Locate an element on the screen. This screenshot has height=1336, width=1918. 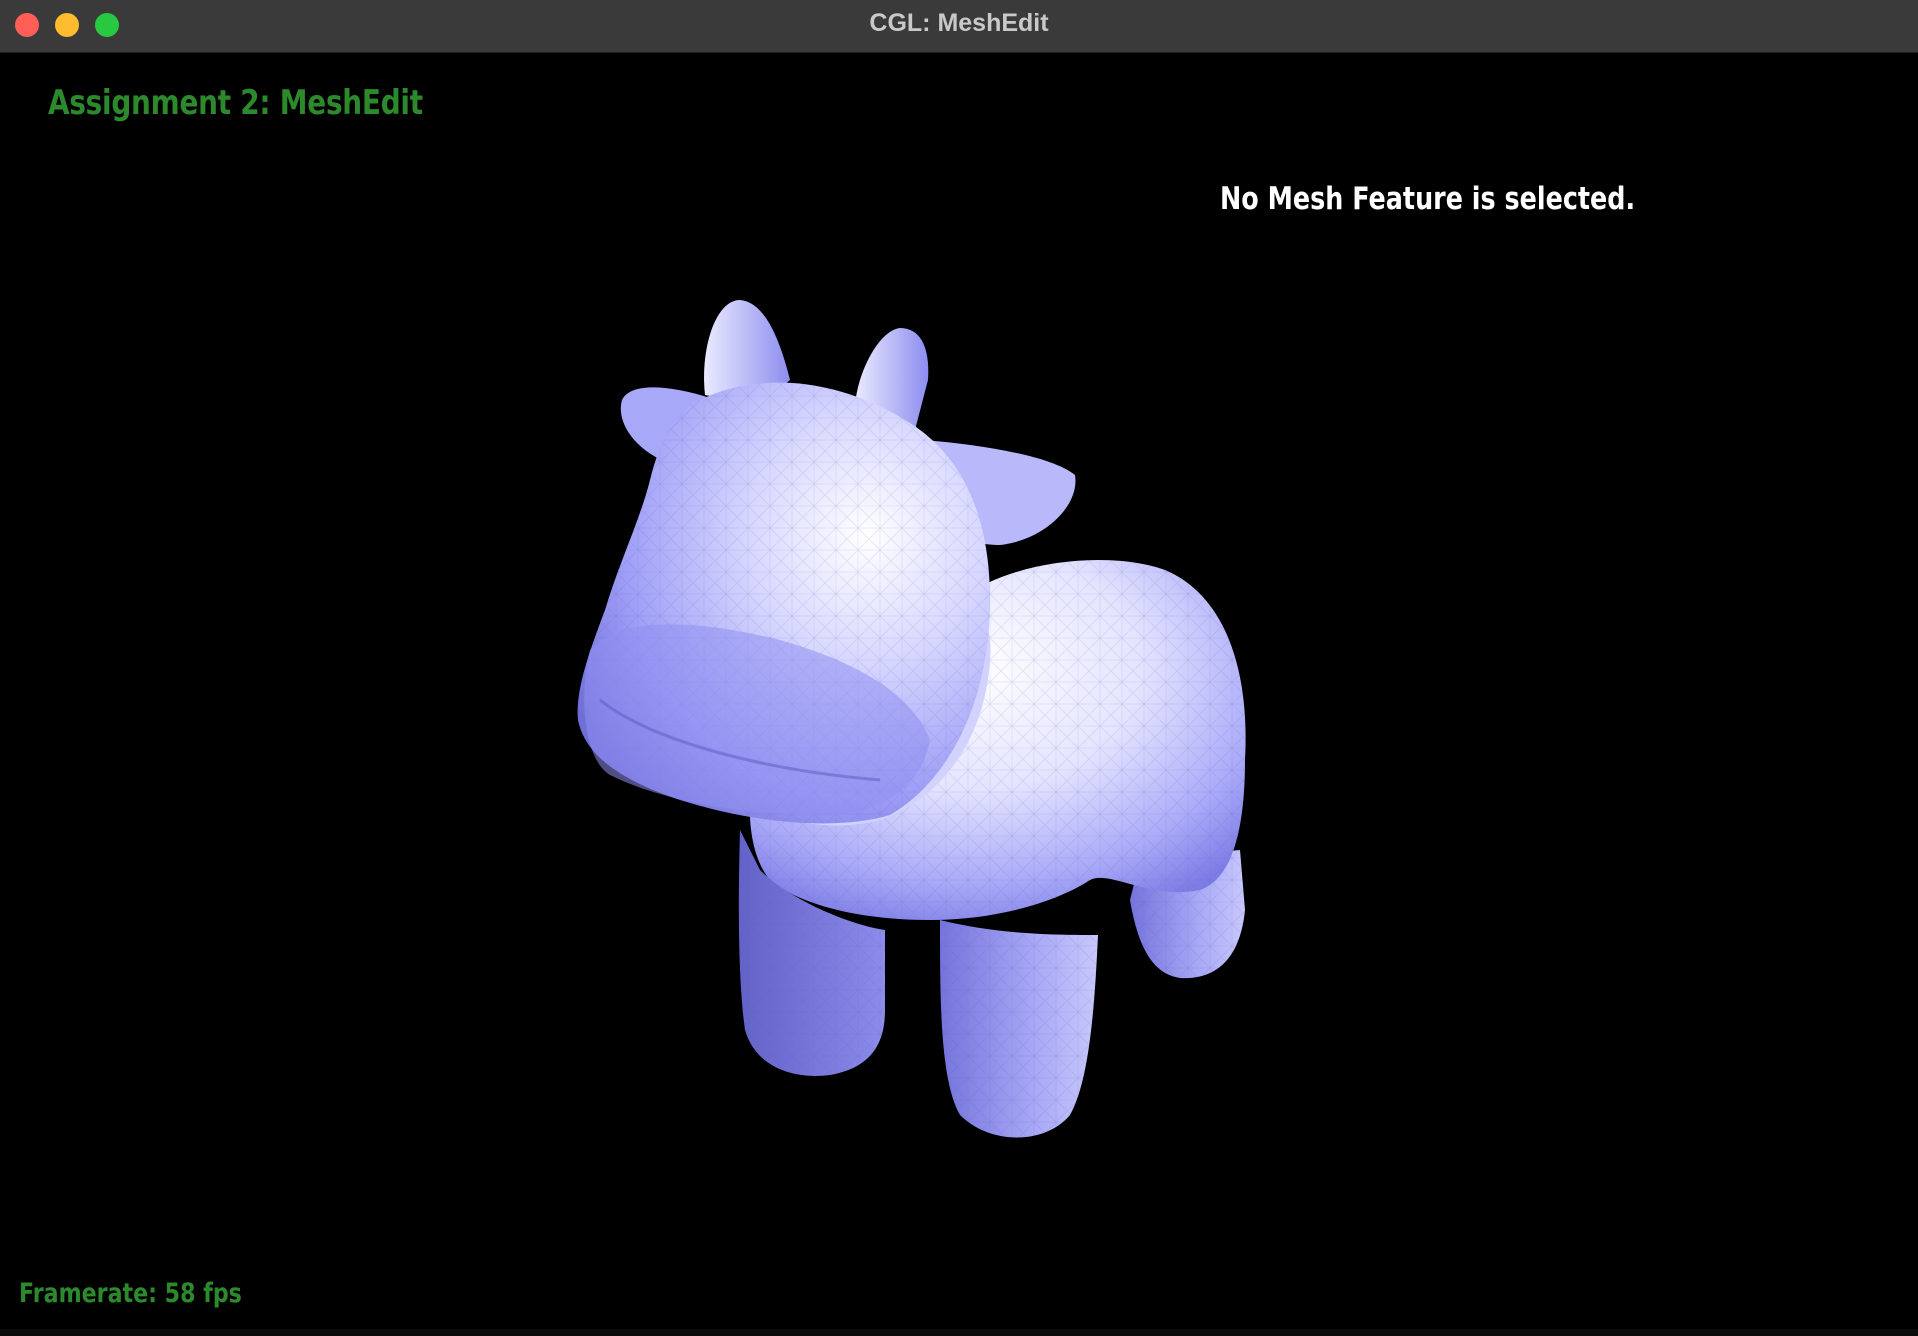
app-title: Assignment 2: MeshEdit is located at coordinates (235, 103).